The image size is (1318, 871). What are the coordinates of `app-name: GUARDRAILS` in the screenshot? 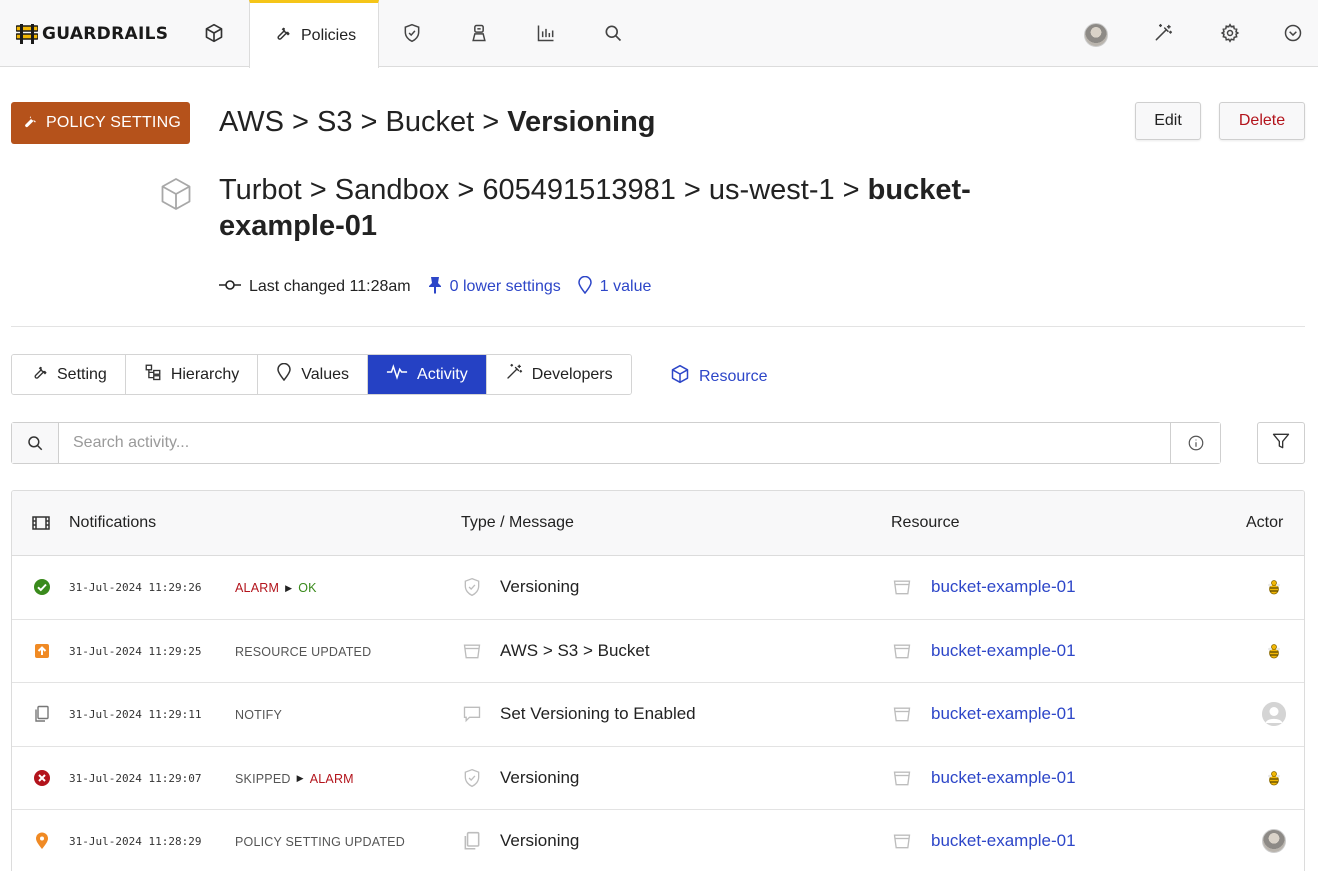 It's located at (105, 34).